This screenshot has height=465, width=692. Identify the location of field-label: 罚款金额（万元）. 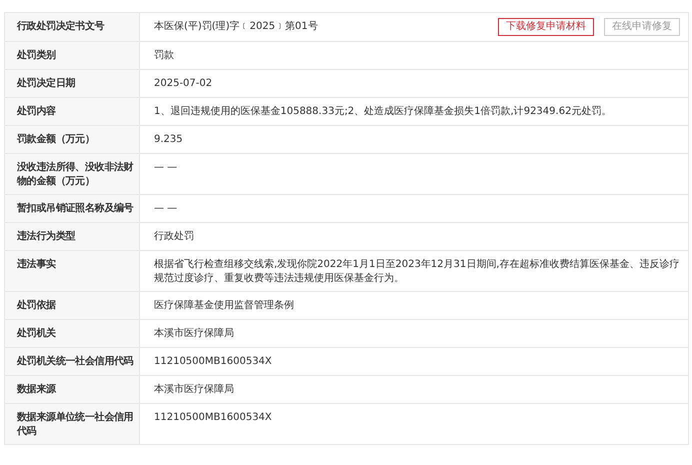
(72, 139).